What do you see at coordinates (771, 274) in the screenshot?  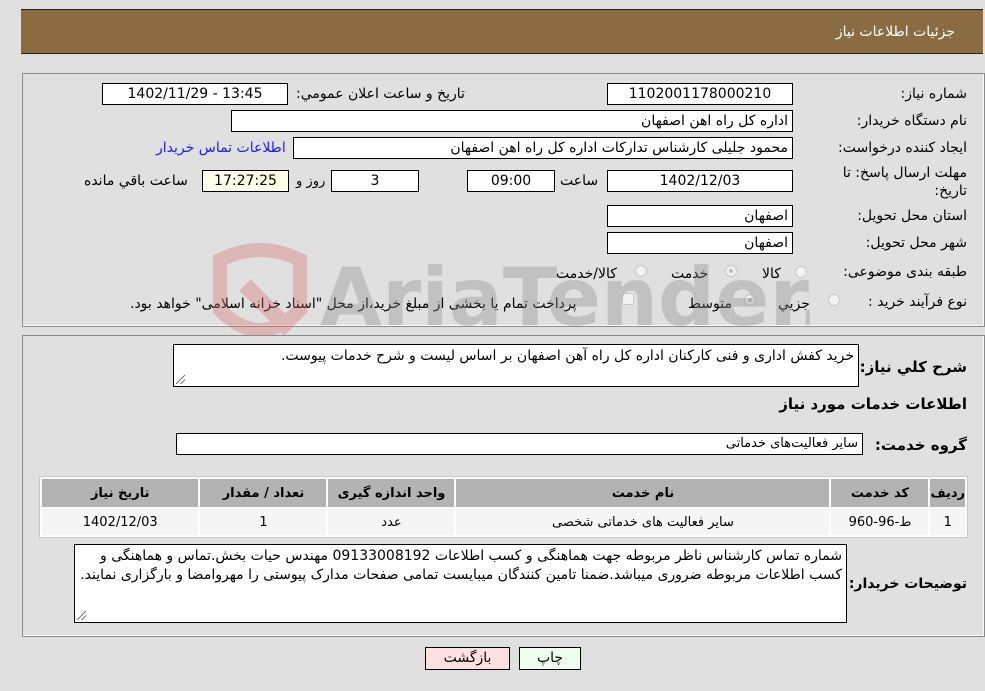 I see `category-goods-label: کالا` at bounding box center [771, 274].